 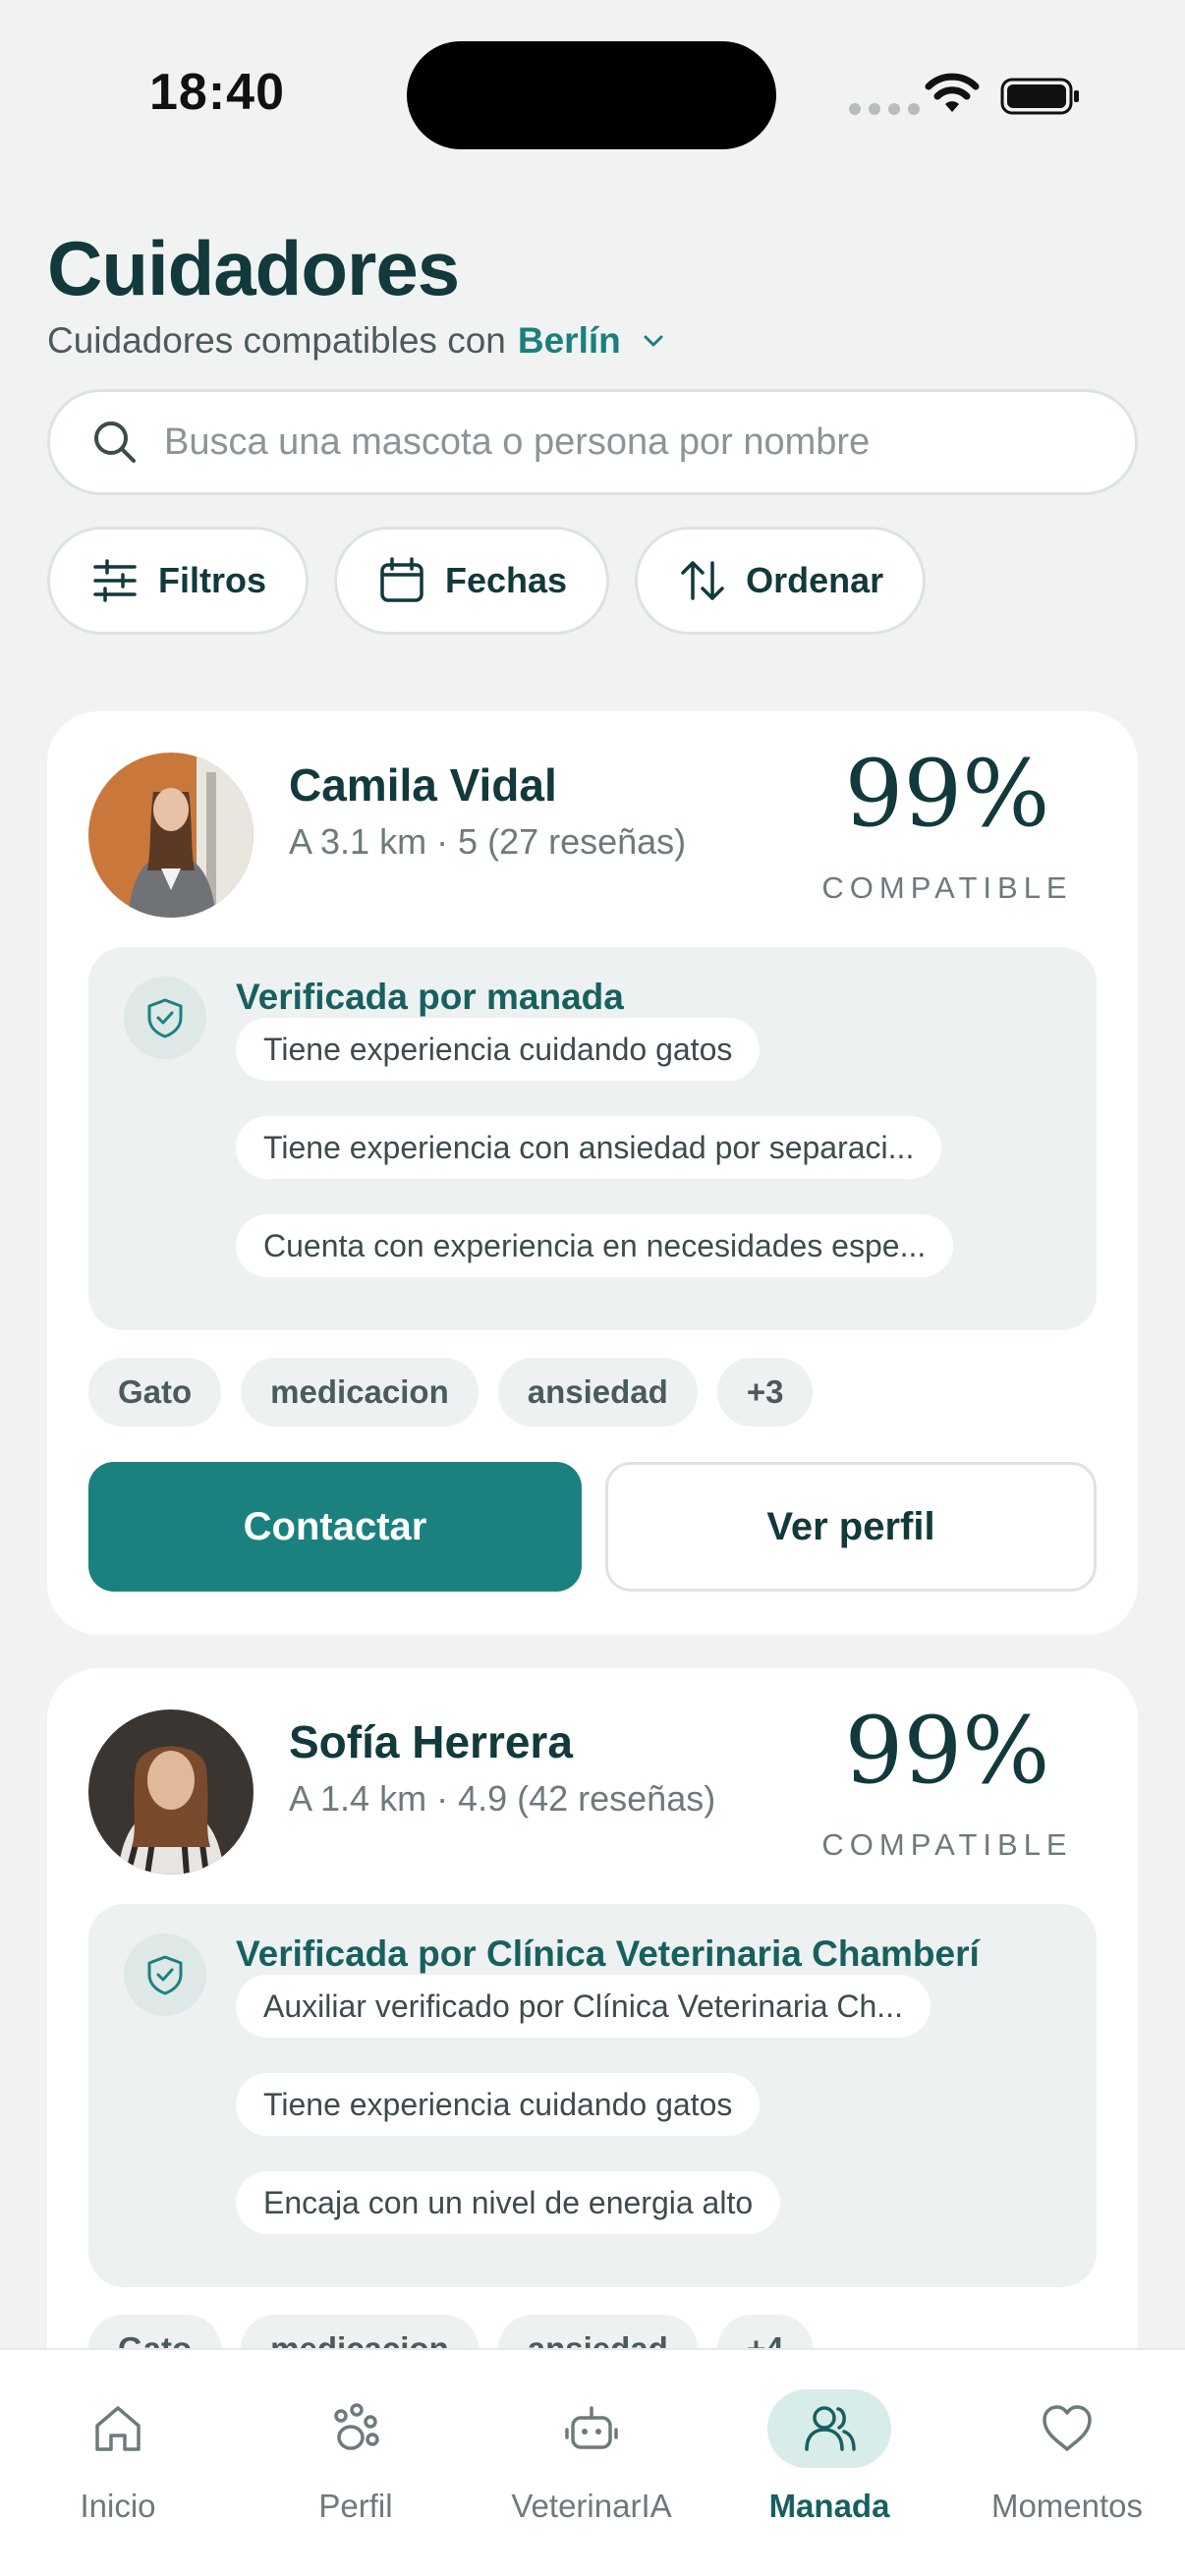 I want to click on caregiver-name: Camila Vidal, so click(x=423, y=785).